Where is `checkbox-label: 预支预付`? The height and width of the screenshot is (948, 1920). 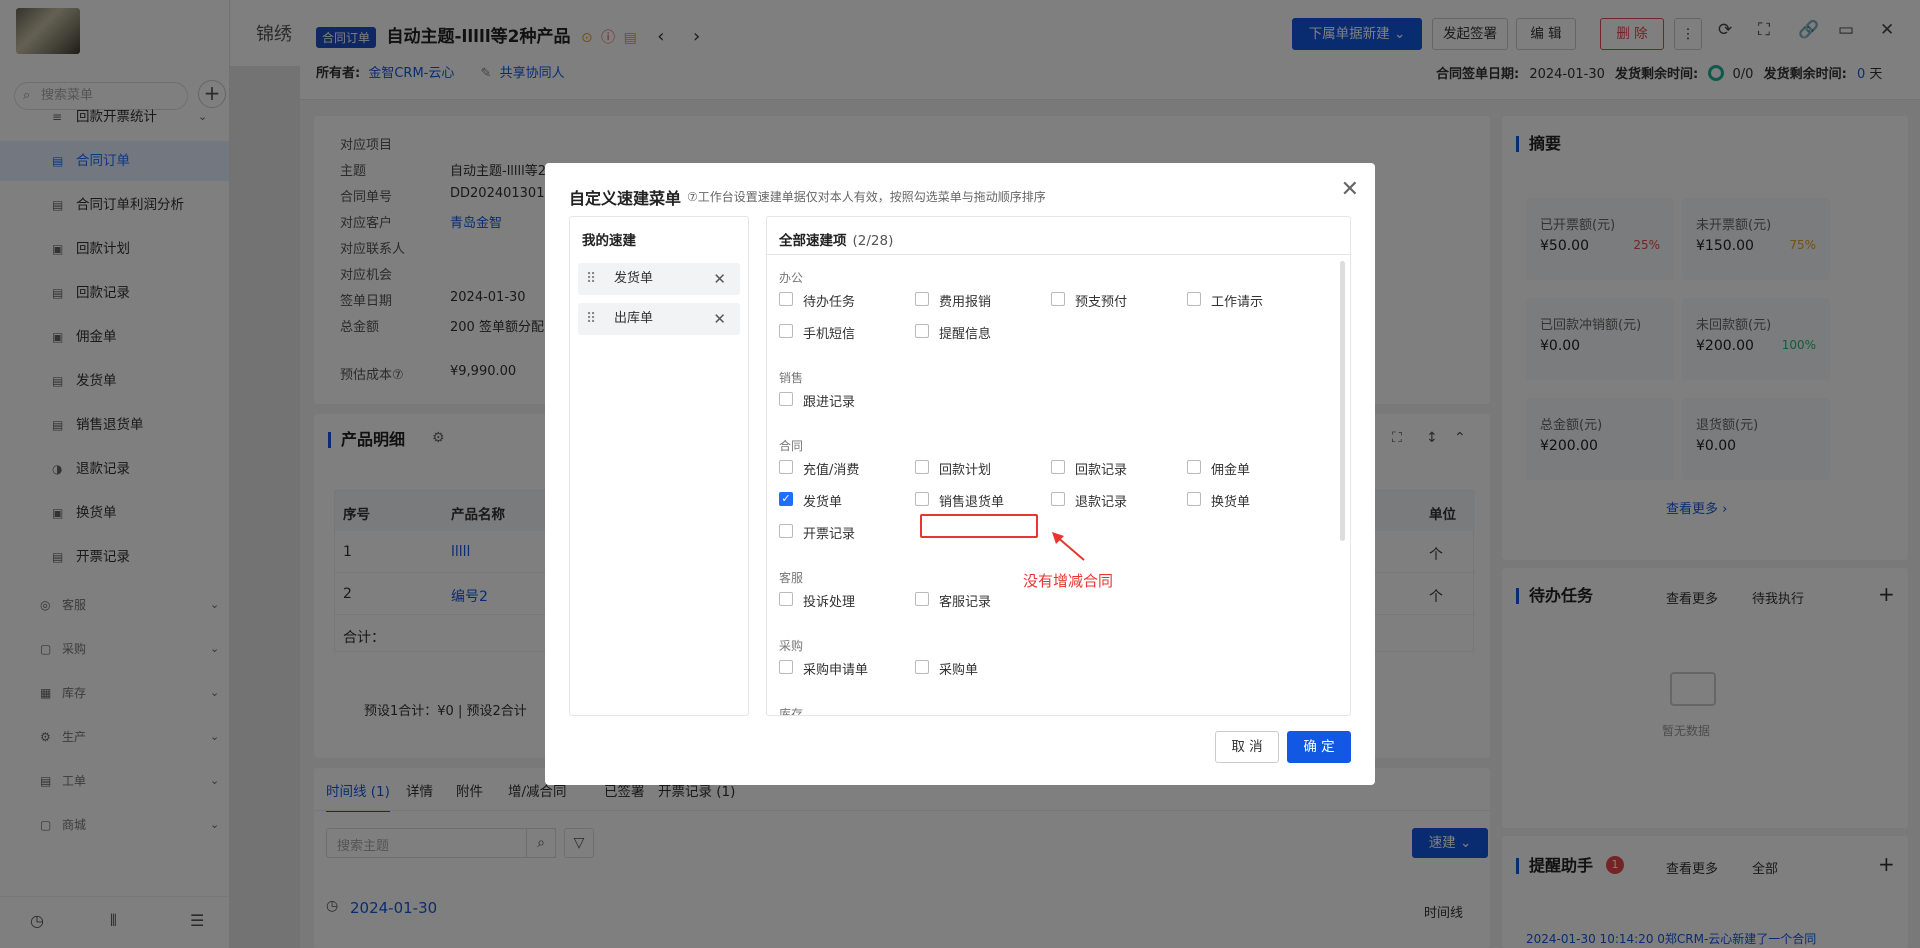
checkbox-label: 预支预付 is located at coordinates (1101, 302).